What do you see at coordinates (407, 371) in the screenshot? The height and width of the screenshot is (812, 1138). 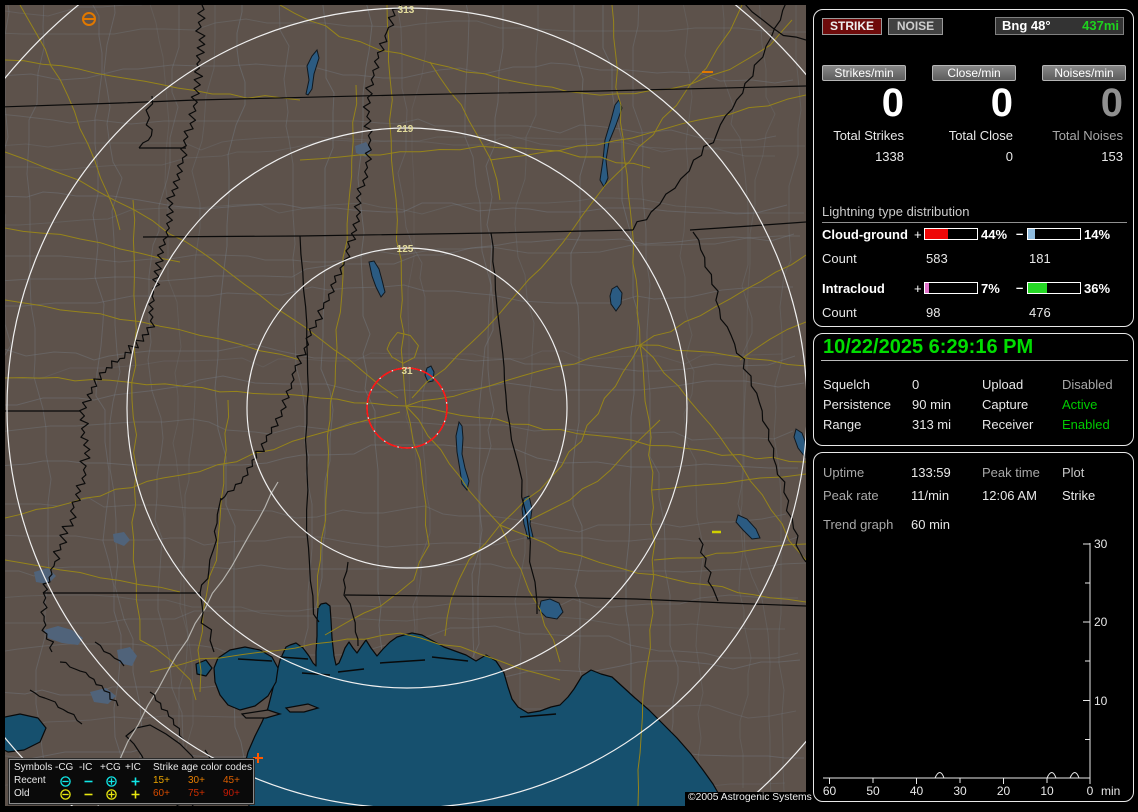 I see `svg-text: 31` at bounding box center [407, 371].